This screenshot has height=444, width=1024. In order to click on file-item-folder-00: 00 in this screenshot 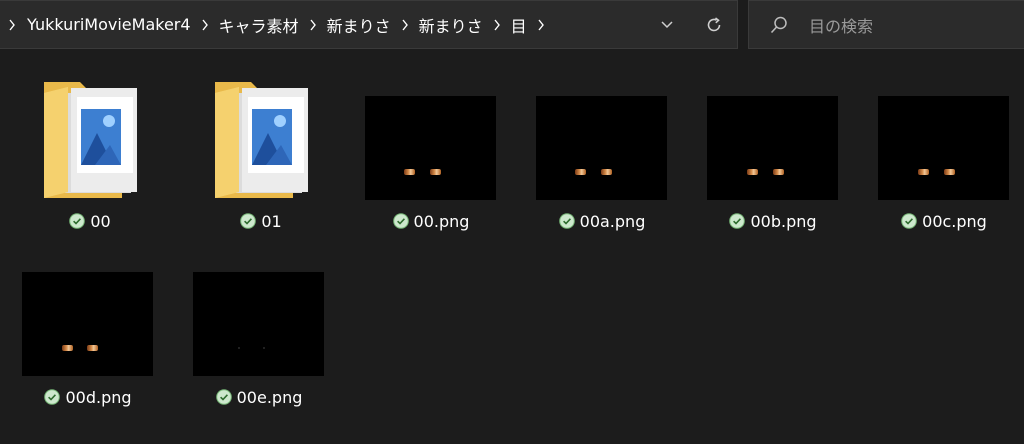, I will do `click(90, 165)`.